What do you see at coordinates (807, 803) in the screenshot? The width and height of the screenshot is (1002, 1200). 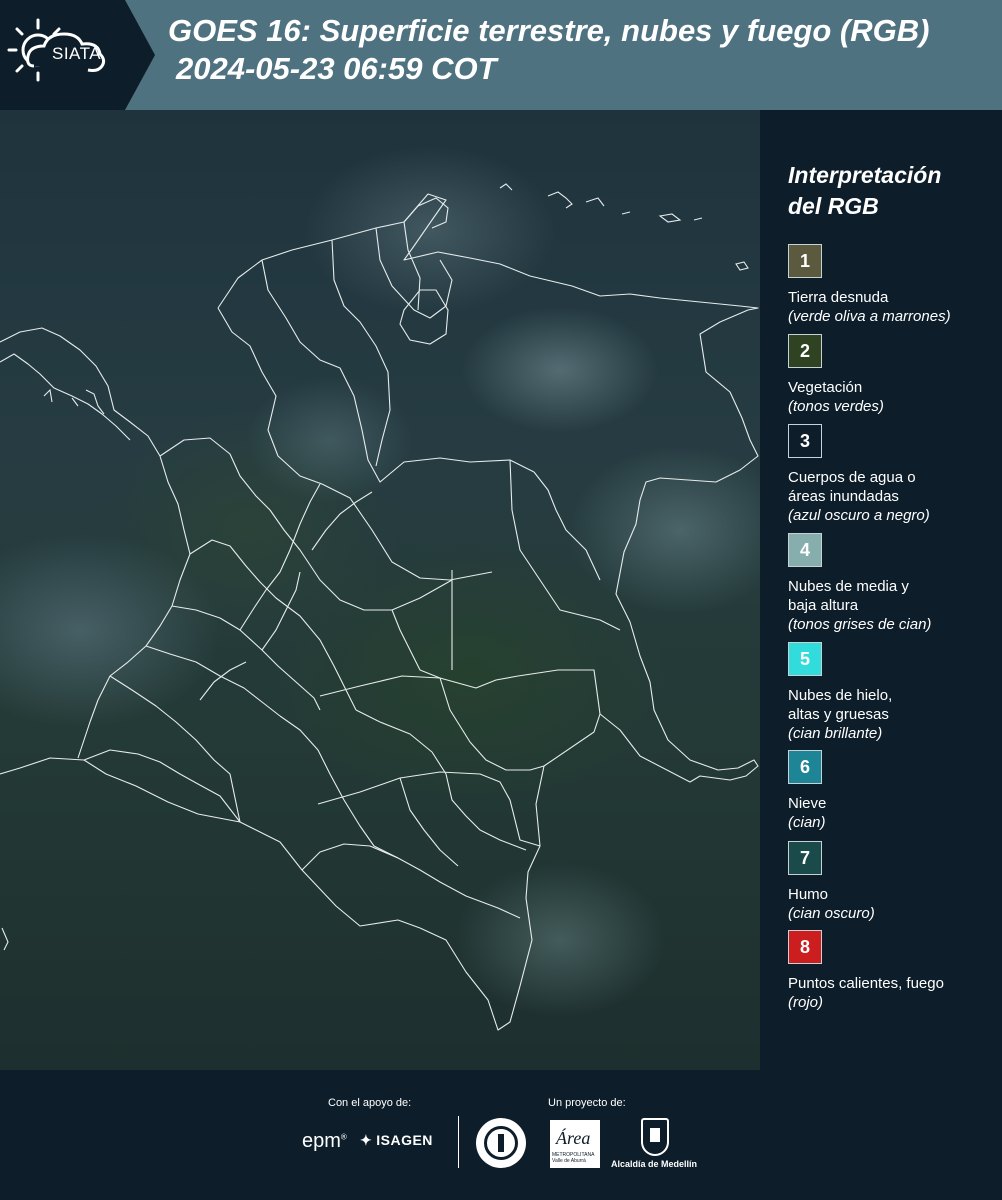 I see `legend-item-label: Nieve` at bounding box center [807, 803].